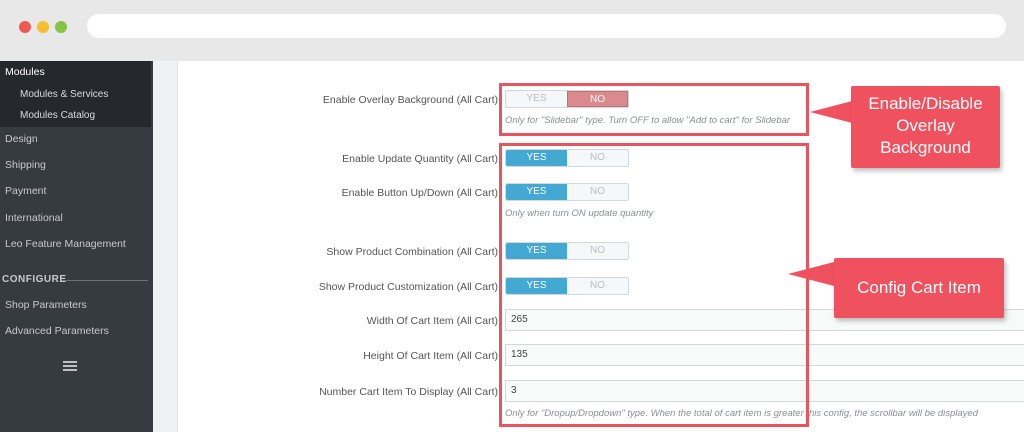  Describe the element at coordinates (34, 218) in the screenshot. I see `sidebar-item-international: International` at that location.